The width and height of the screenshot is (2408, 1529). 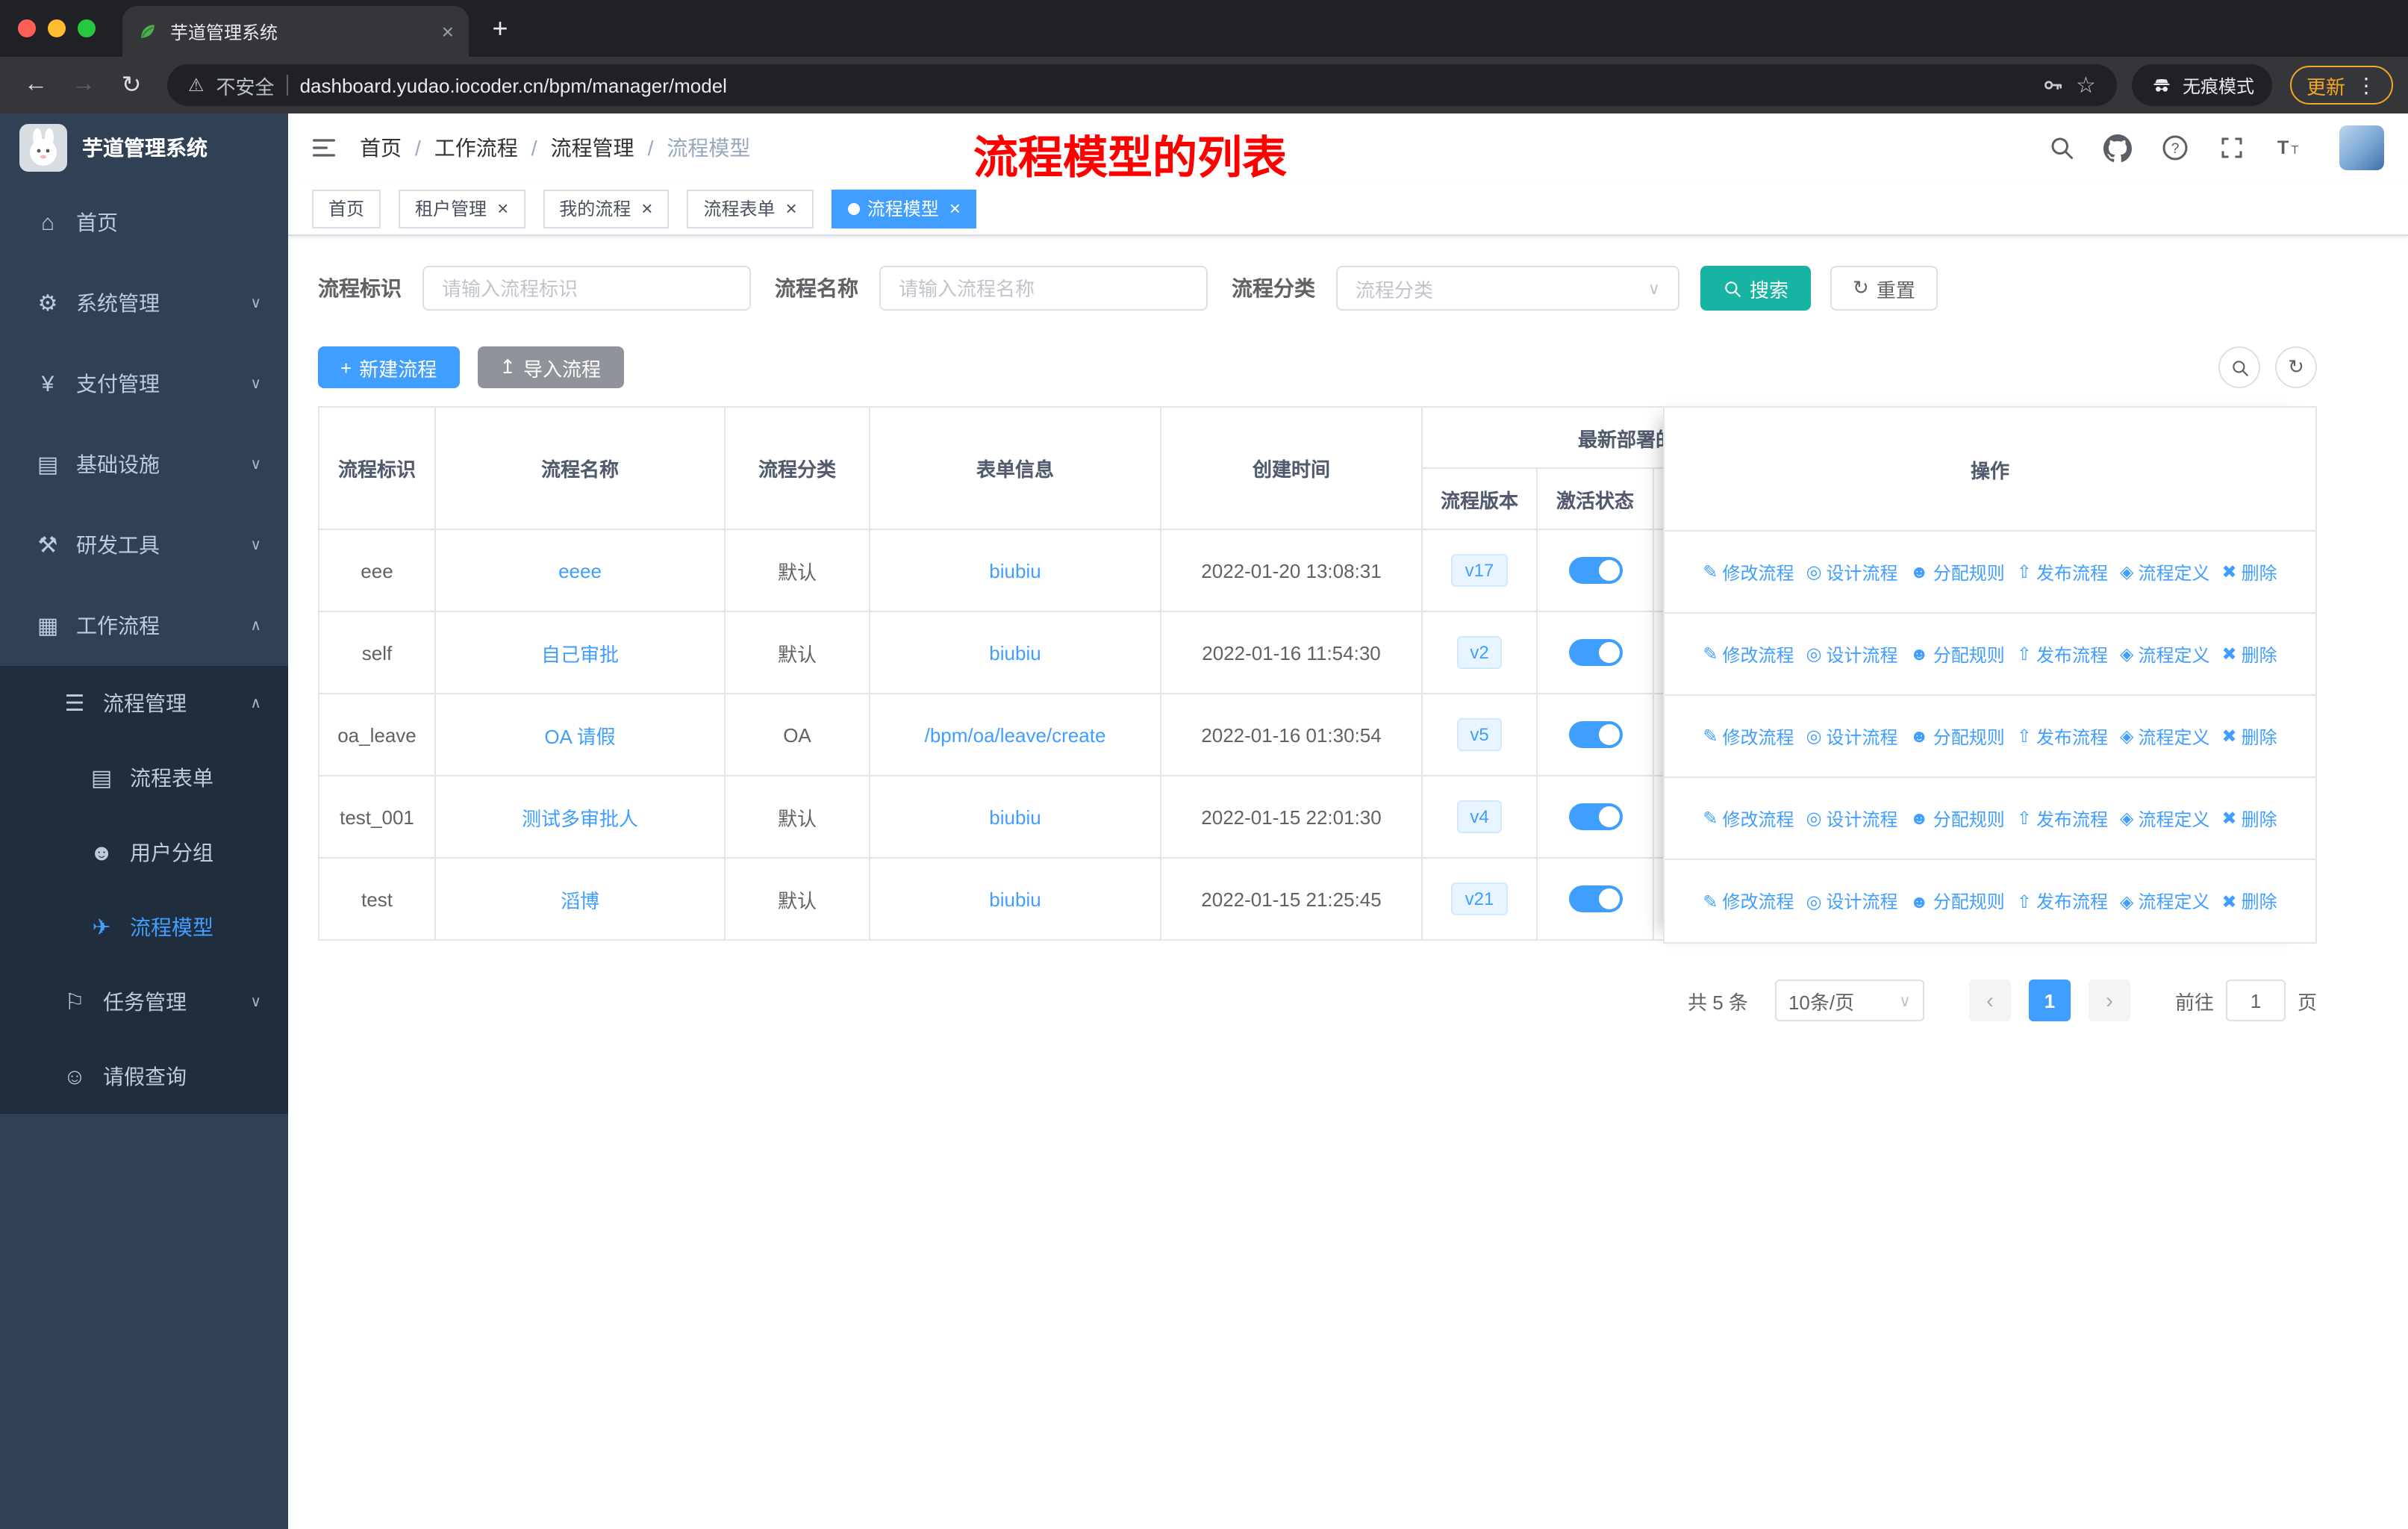 What do you see at coordinates (2296, 367) in the screenshot?
I see `refresh-button: ↻` at bounding box center [2296, 367].